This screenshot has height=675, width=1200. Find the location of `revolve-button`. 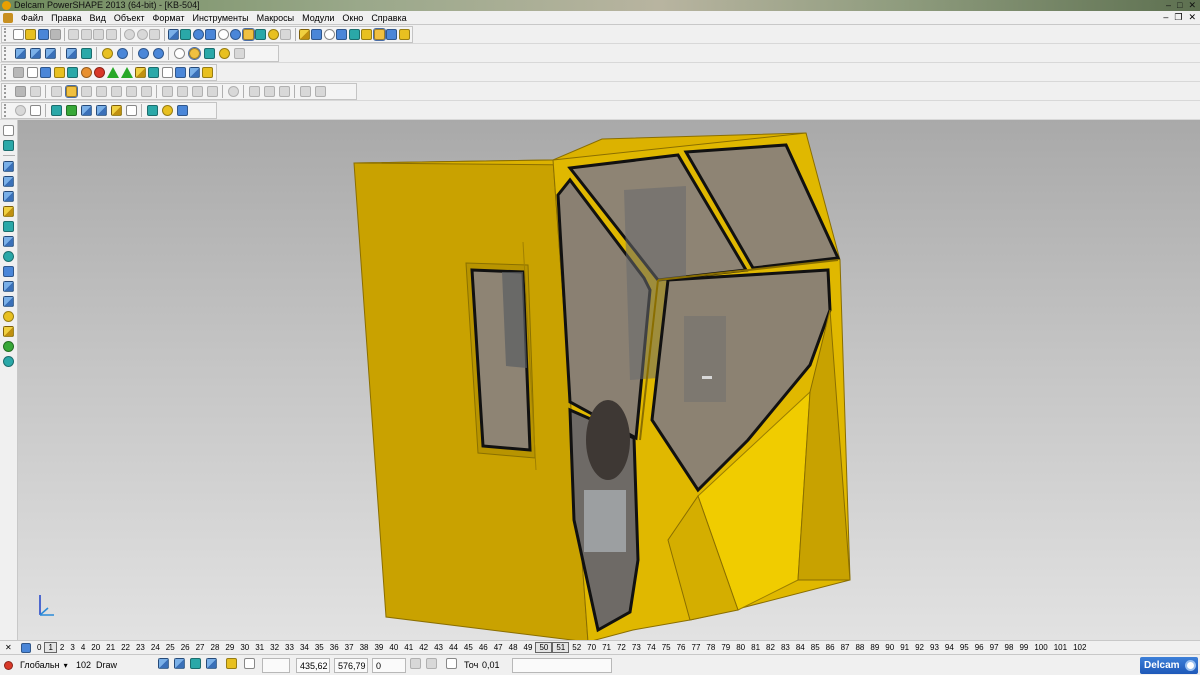

revolve-button is located at coordinates (71, 92).